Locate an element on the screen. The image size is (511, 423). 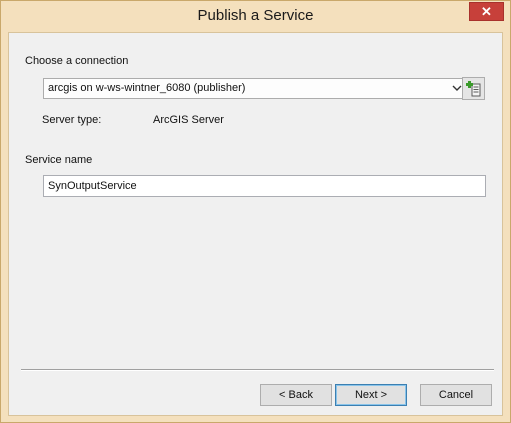
server-type-value: ArcGIS Server is located at coordinates (188, 120).